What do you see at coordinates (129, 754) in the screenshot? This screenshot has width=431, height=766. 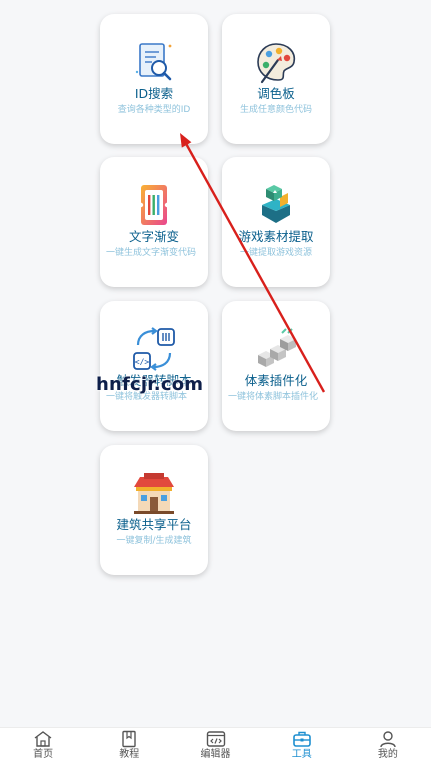 I see `nav-label: 教程` at bounding box center [129, 754].